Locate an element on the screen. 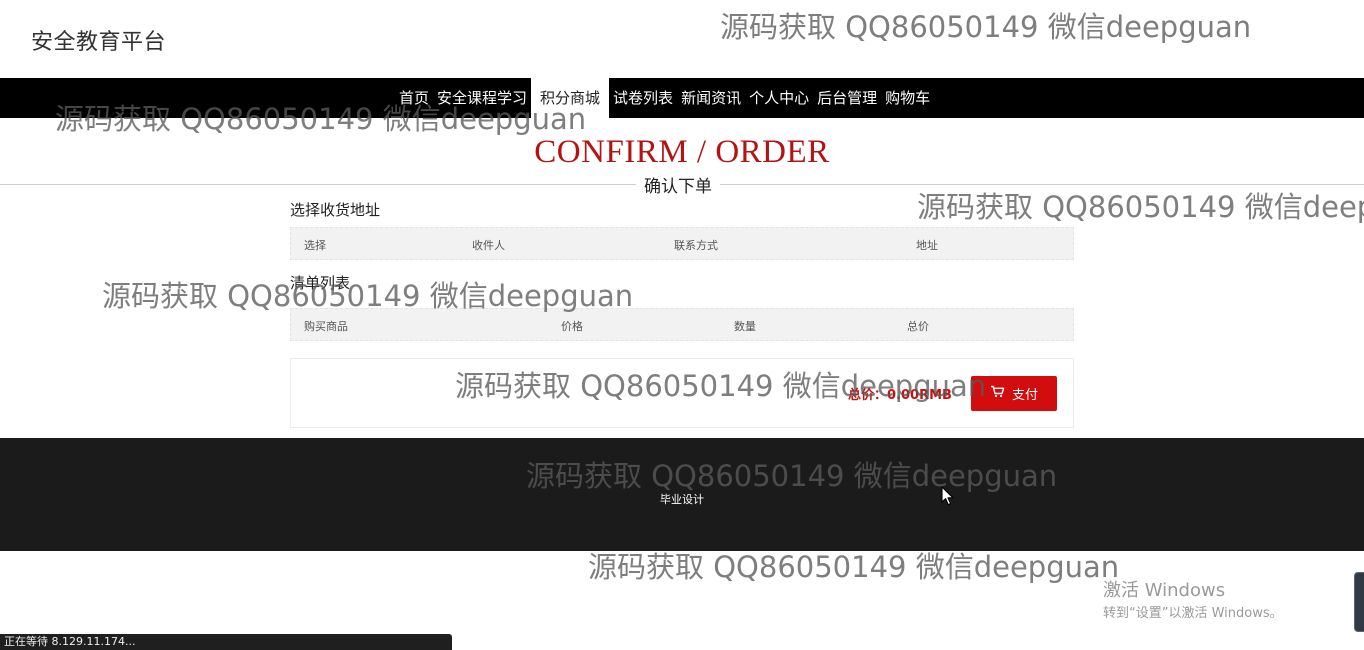 The width and height of the screenshot is (1364, 650). order-total: 总价：0.00RMB is located at coordinates (900, 395).